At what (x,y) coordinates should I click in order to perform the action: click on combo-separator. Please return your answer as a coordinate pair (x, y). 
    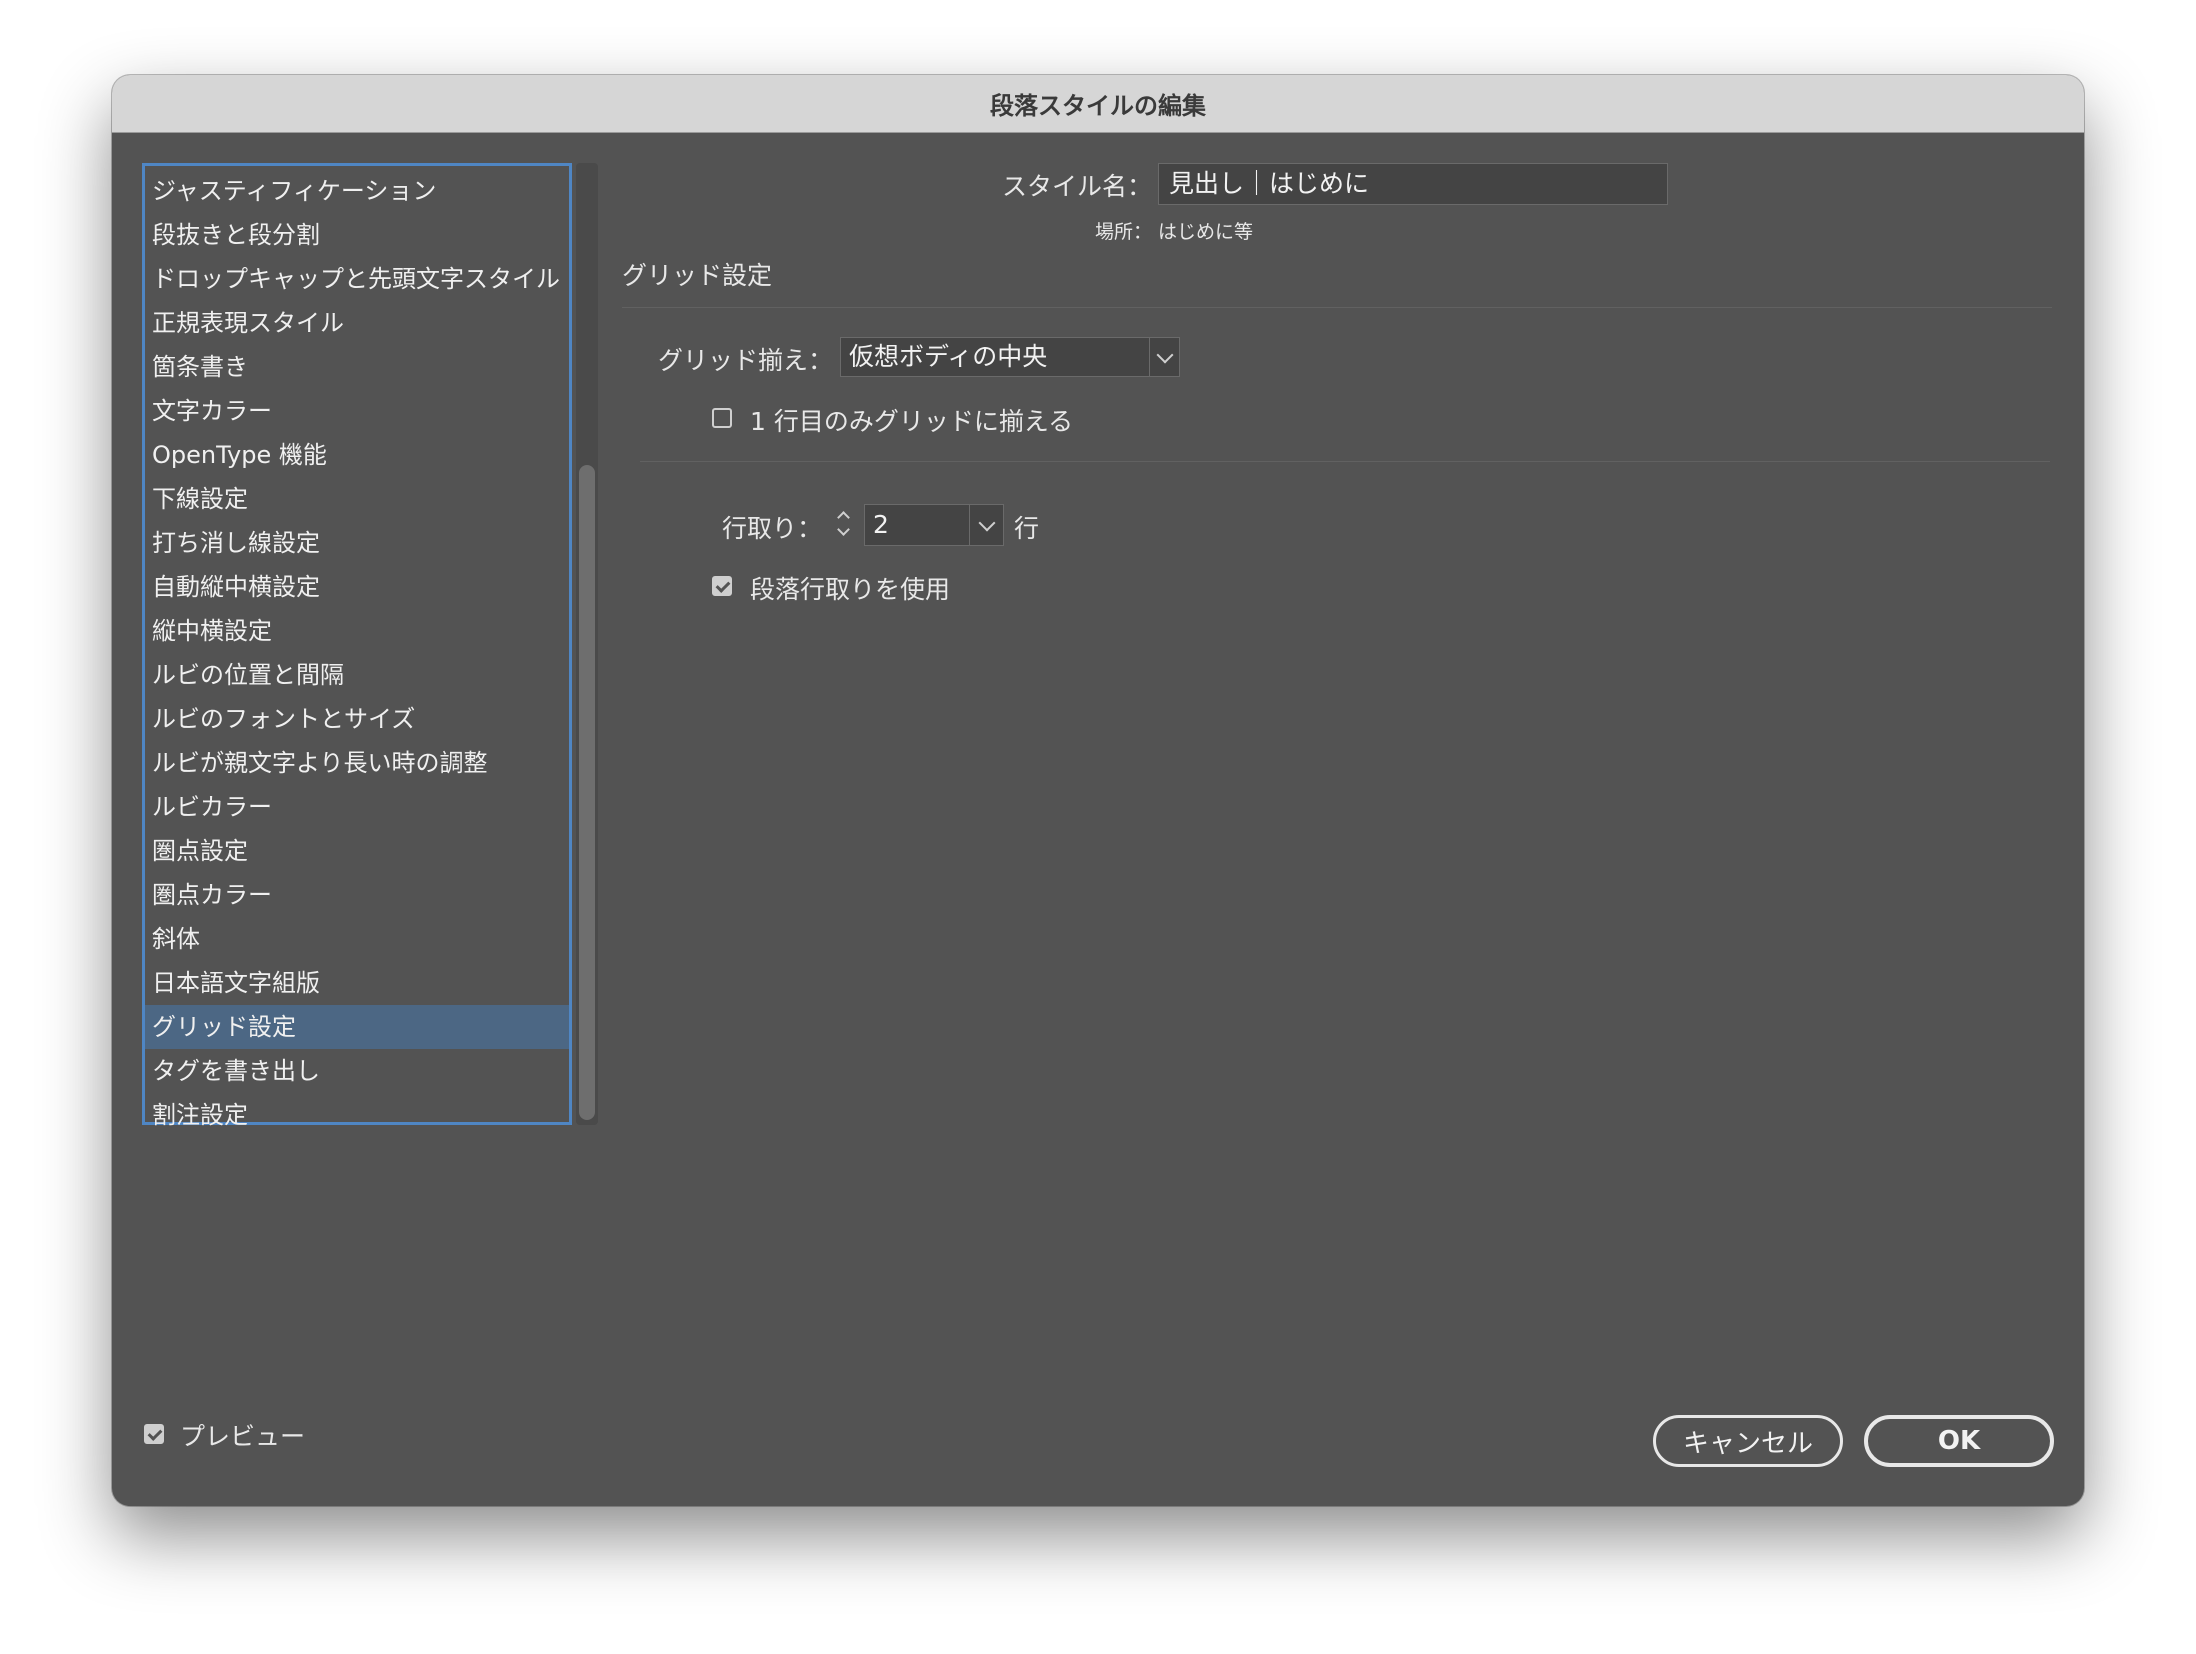
    Looking at the image, I should click on (969, 525).